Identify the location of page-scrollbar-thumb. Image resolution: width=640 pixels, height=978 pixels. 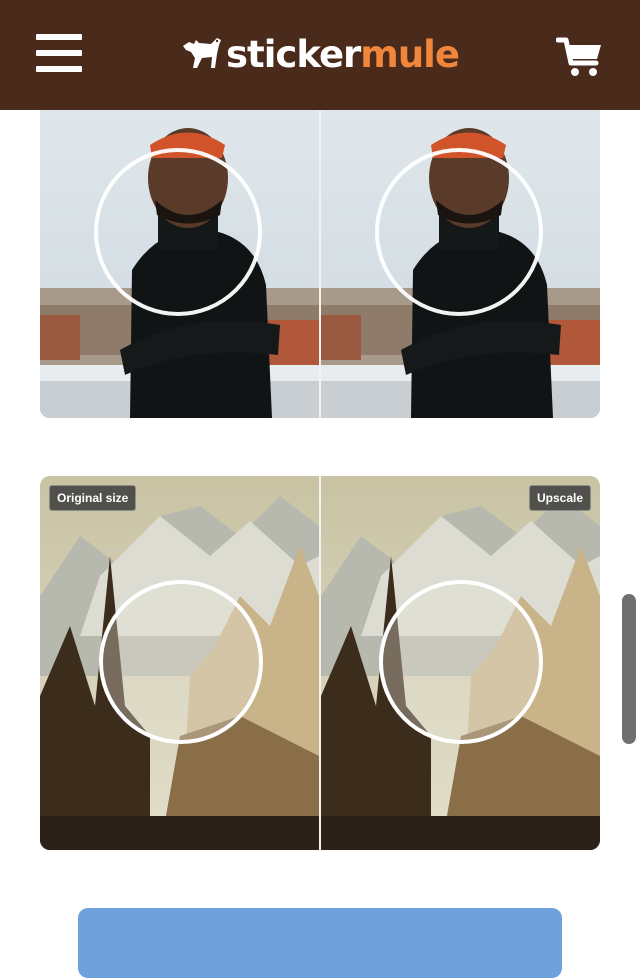
(629, 669).